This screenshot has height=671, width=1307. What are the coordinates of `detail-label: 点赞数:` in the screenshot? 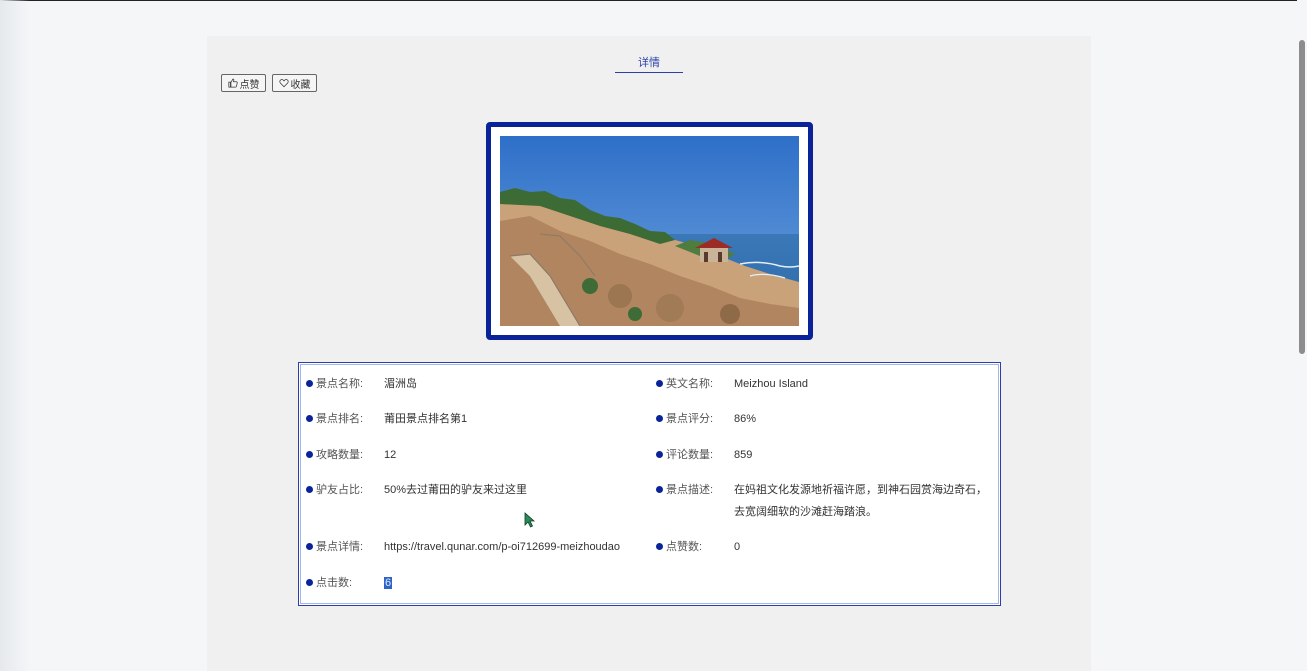 It's located at (684, 547).